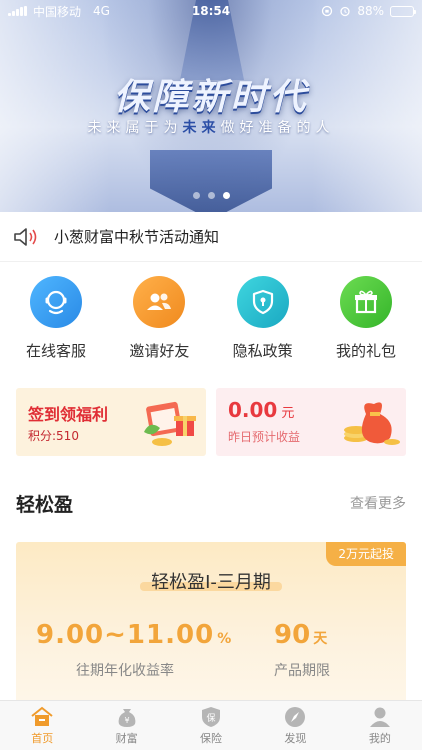 The height and width of the screenshot is (750, 422). I want to click on invite-friends-icon, so click(159, 302).